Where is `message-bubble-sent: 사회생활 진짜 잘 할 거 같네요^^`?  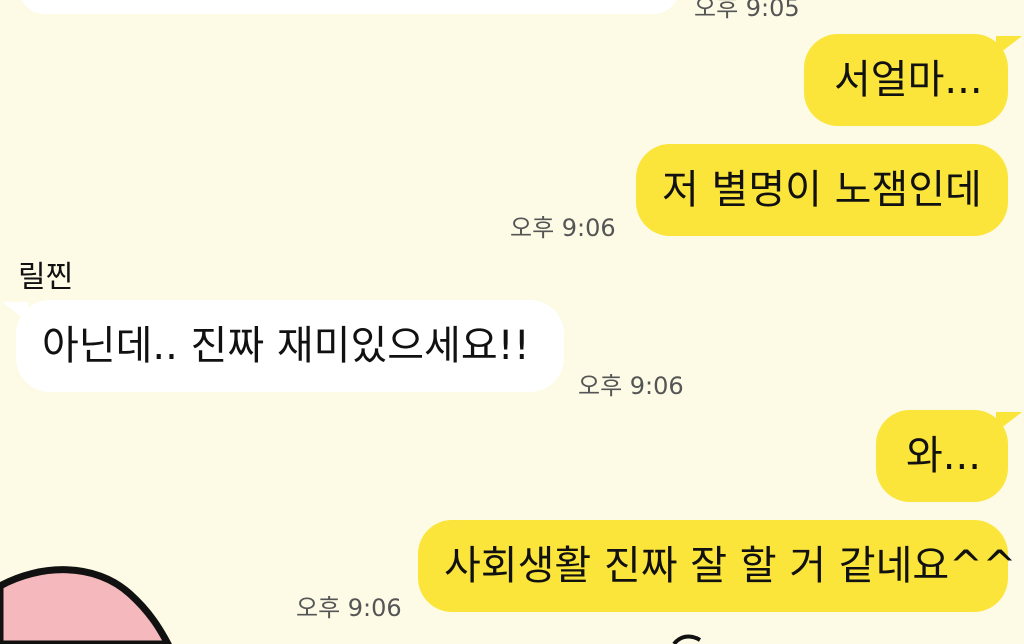 message-bubble-sent: 사회생활 진짜 잘 할 거 같네요^^ is located at coordinates (717, 566).